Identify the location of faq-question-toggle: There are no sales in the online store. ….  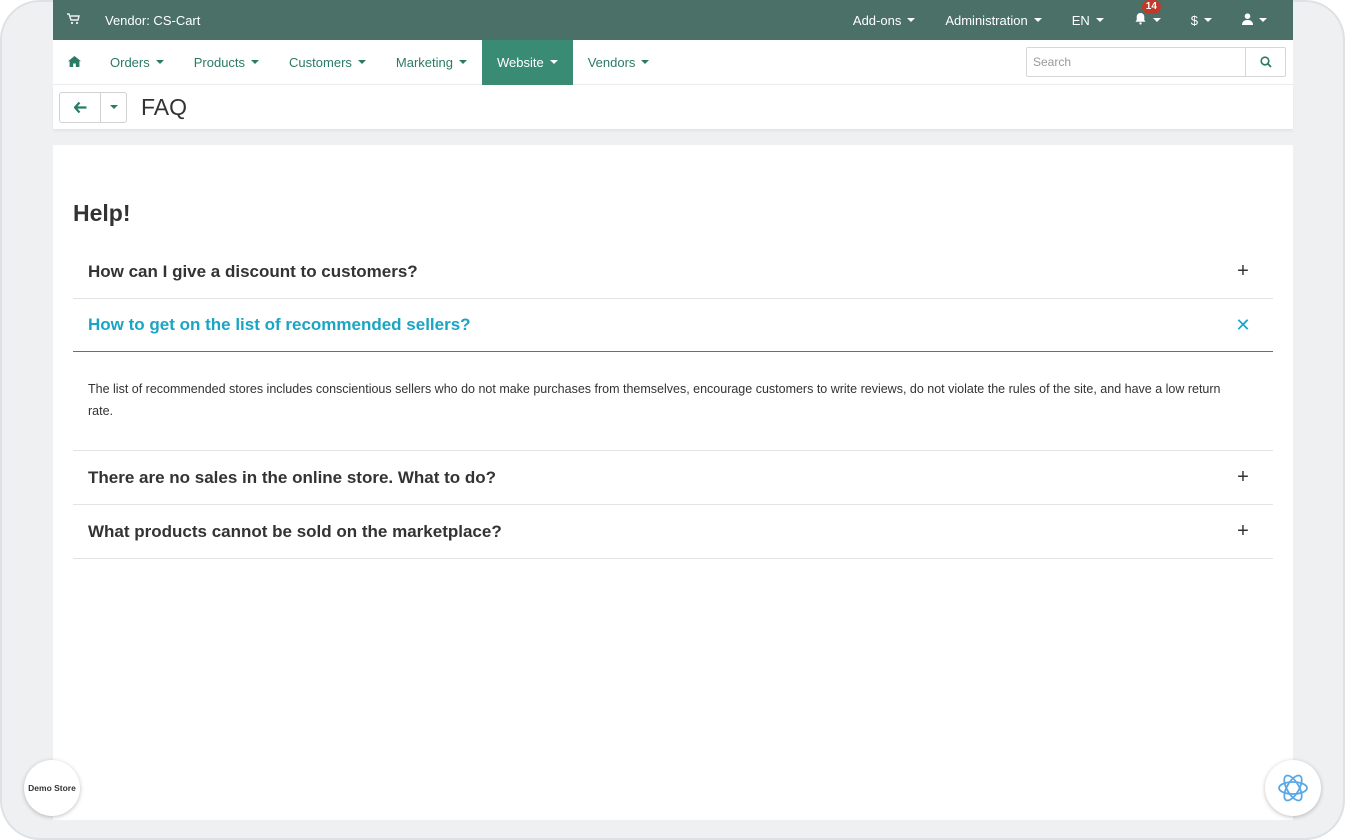
(673, 477).